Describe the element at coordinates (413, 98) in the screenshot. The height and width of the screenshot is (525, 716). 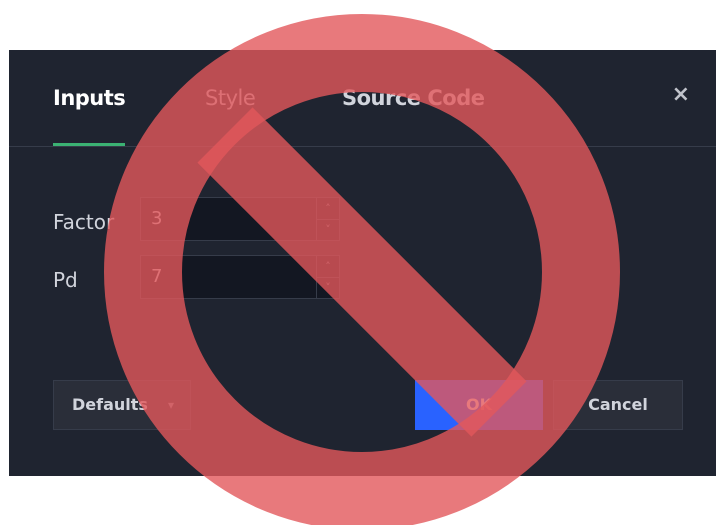
I see `tab-source-code: Source Code` at that location.